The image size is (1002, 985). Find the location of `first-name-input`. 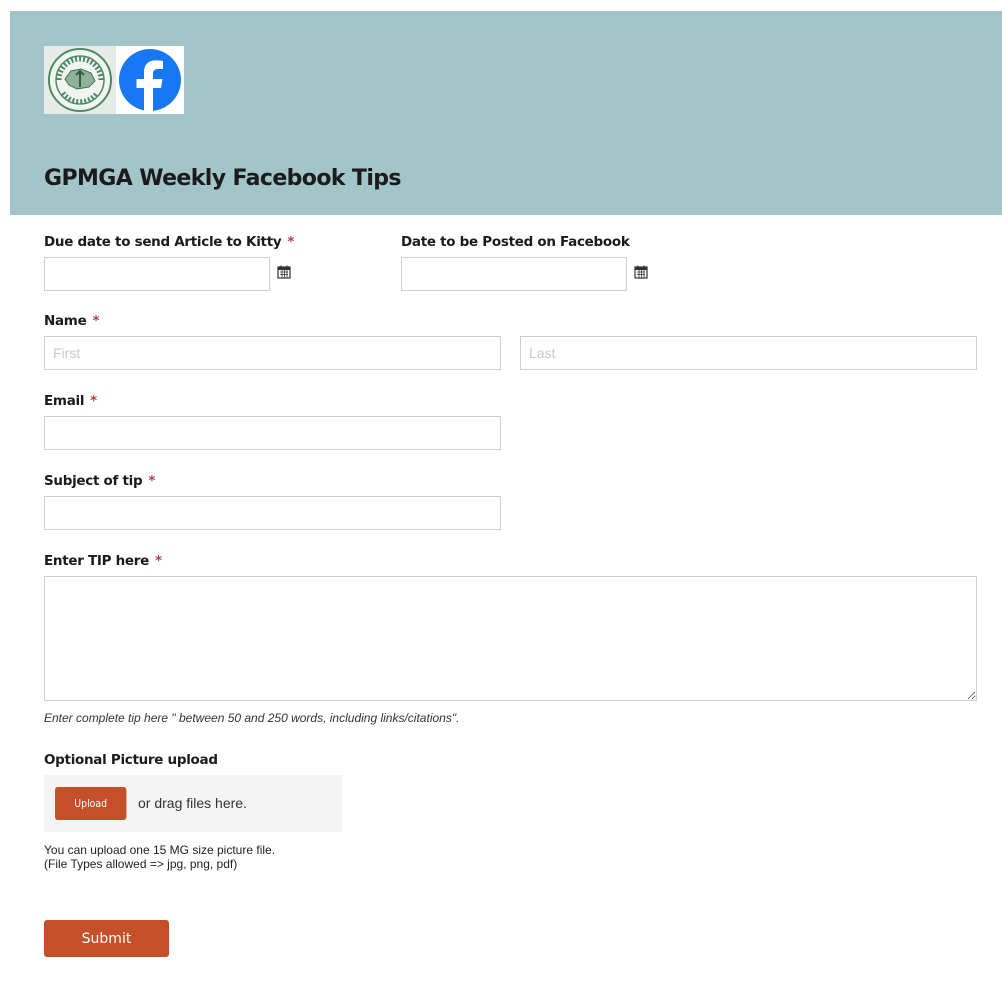

first-name-input is located at coordinates (272, 353).